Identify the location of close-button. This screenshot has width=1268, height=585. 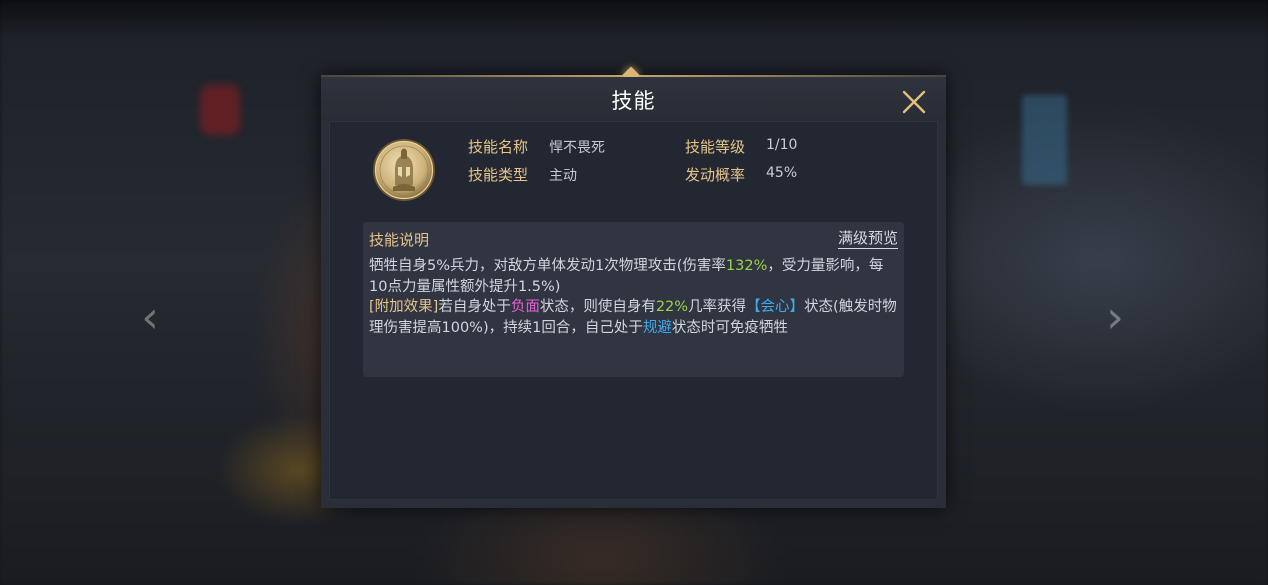
(914, 102).